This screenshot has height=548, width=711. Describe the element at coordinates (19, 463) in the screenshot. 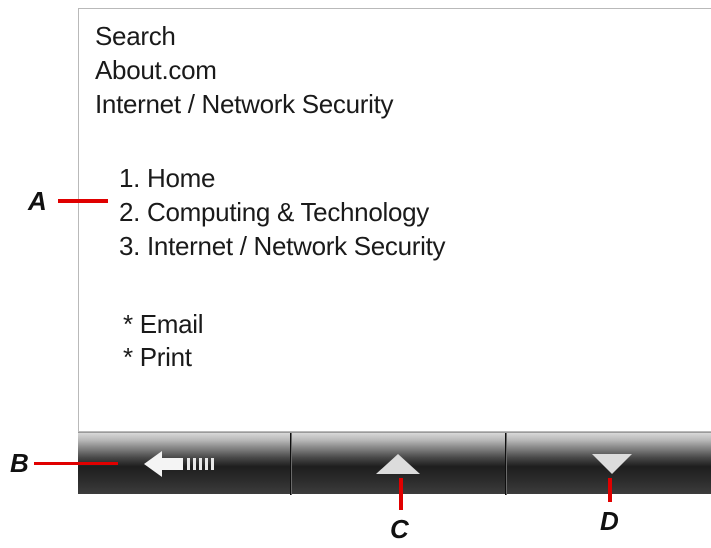

I see `callout-label-b: B` at that location.